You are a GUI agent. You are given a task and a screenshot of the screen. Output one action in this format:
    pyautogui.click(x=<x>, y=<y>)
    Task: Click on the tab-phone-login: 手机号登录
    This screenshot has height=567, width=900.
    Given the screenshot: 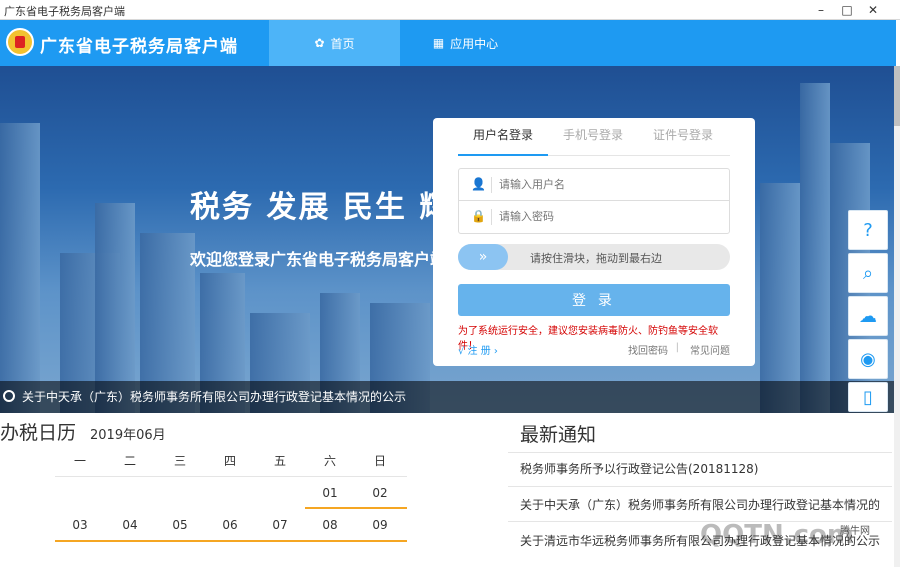 What is the action you would take?
    pyautogui.click(x=593, y=134)
    